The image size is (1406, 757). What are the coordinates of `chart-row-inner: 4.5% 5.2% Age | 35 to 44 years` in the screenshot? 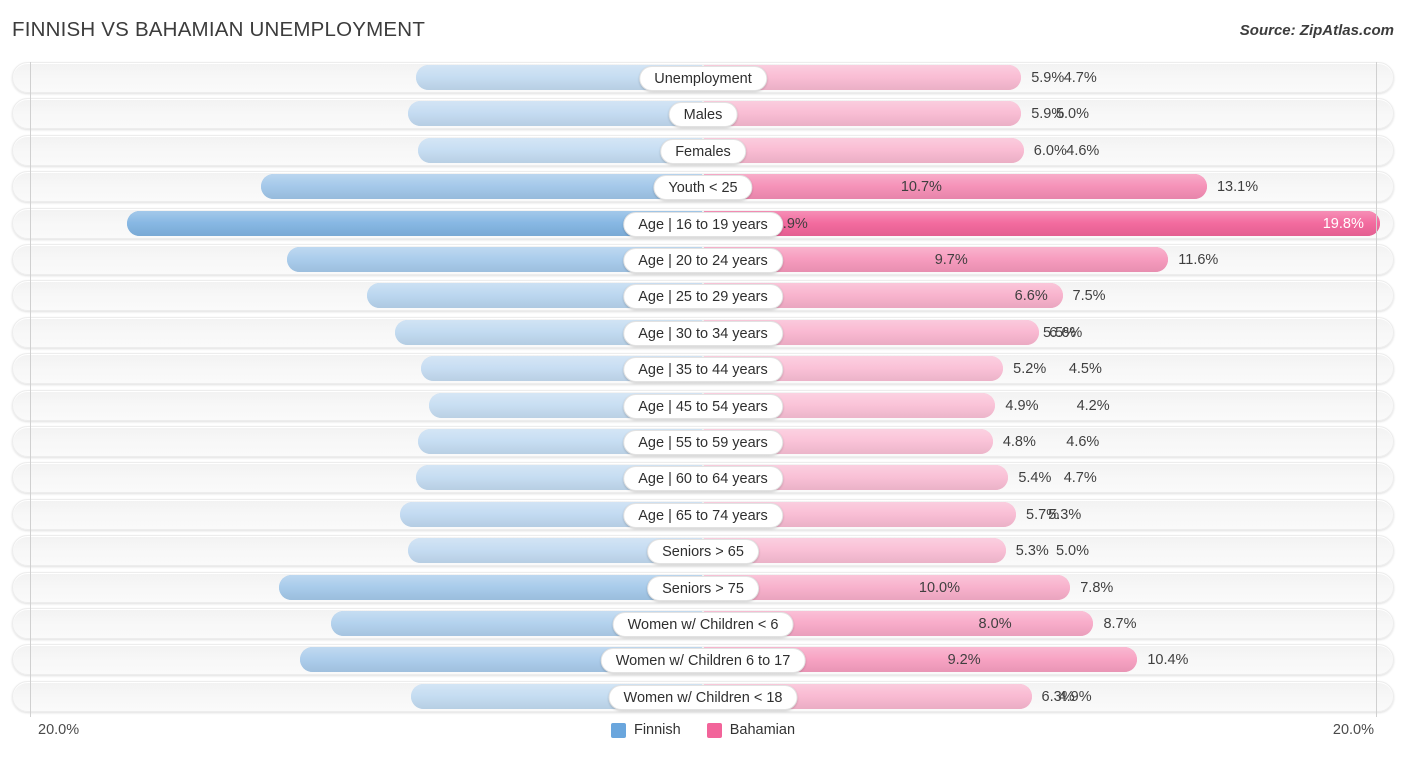 It's located at (703, 368).